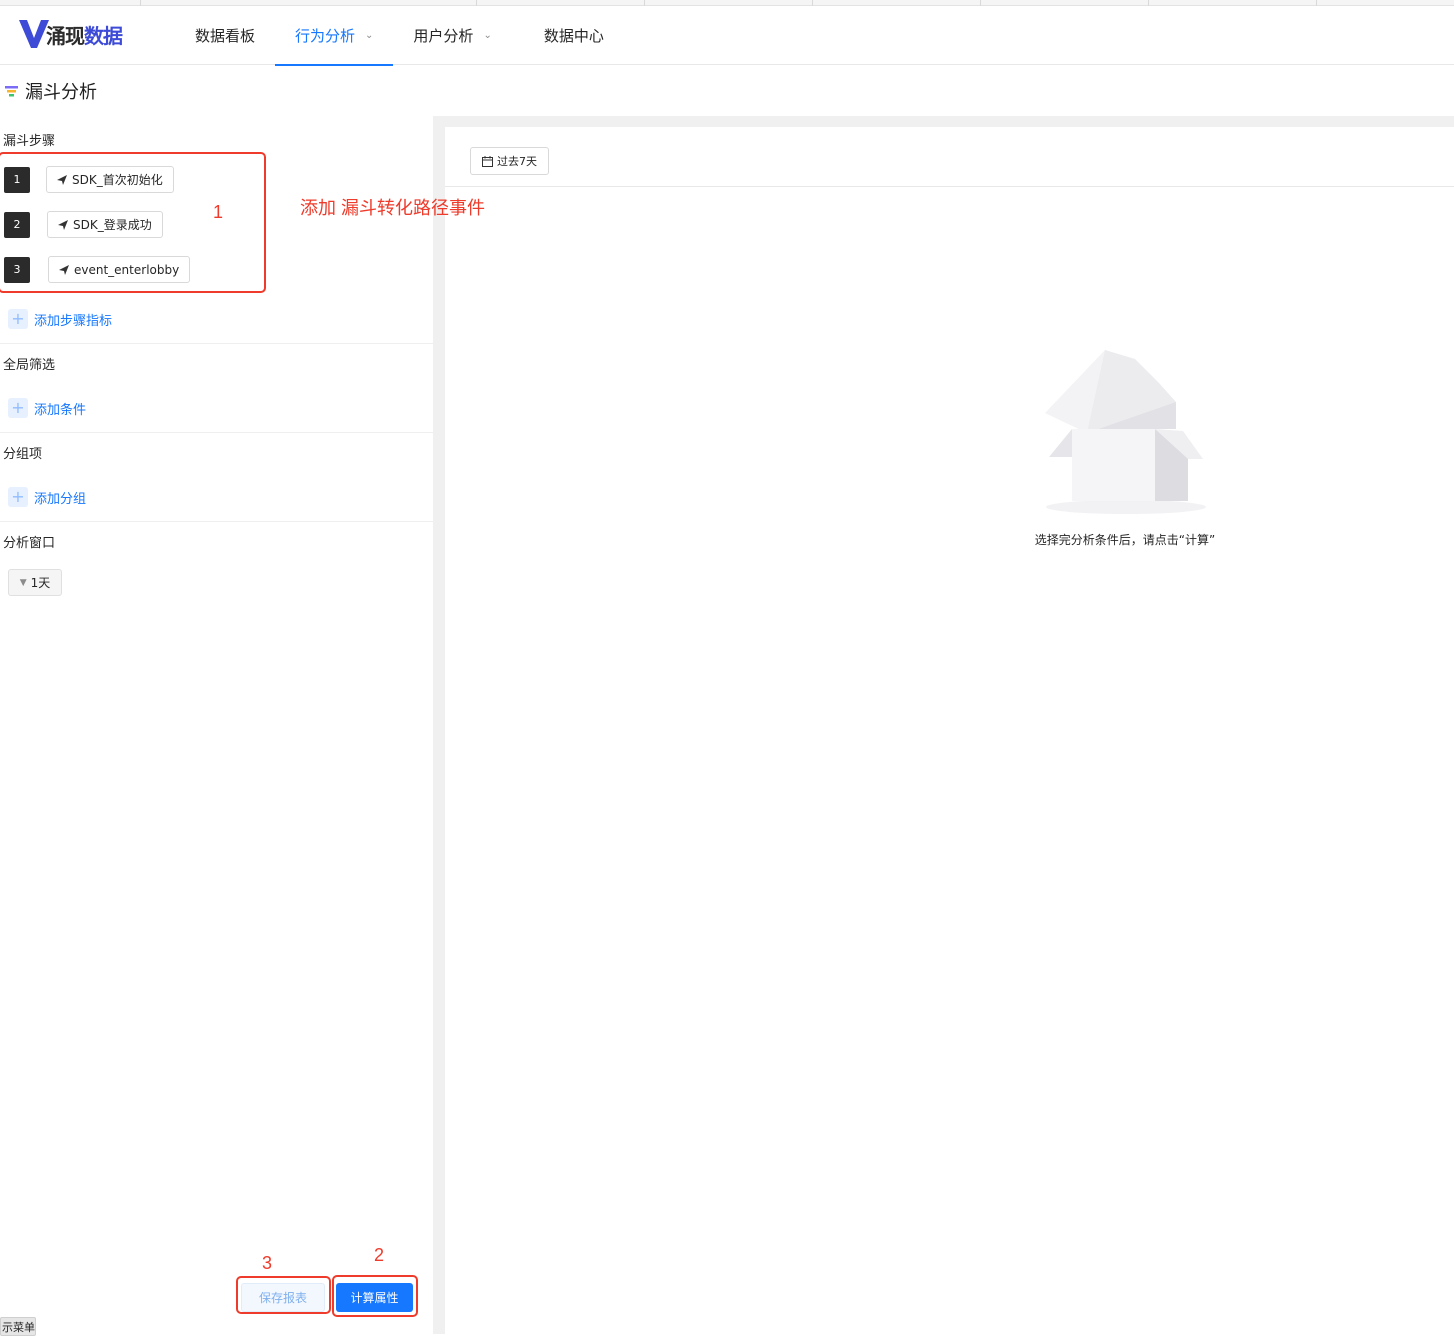  Describe the element at coordinates (18, 1326) in the screenshot. I see `menu-chip: 示菜单` at that location.